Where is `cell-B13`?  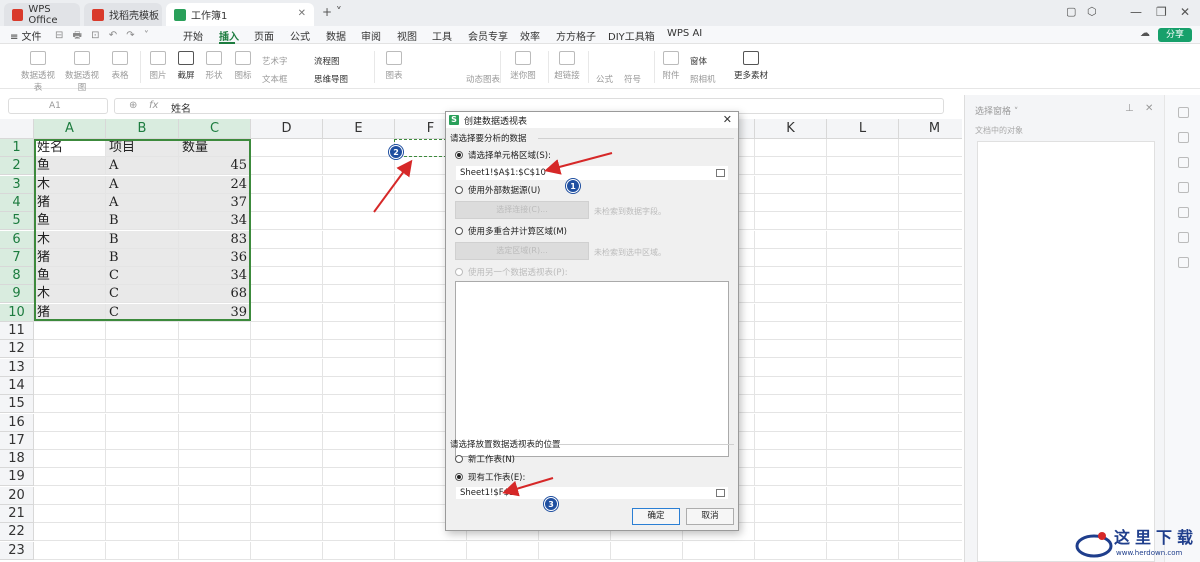 cell-B13 is located at coordinates (142, 367).